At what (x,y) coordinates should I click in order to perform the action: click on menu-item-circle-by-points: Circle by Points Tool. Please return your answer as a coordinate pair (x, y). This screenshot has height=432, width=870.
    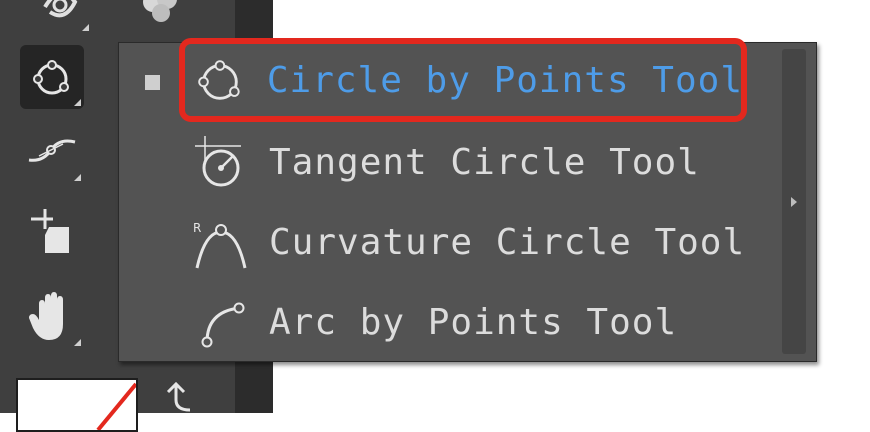
    Looking at the image, I should click on (463, 80).